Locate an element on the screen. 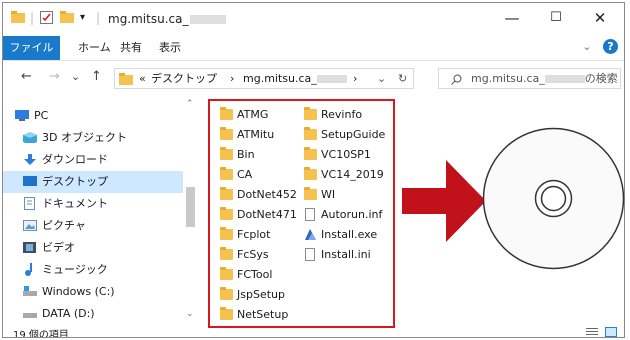  item-count: 19 個の項目 is located at coordinates (41, 334).